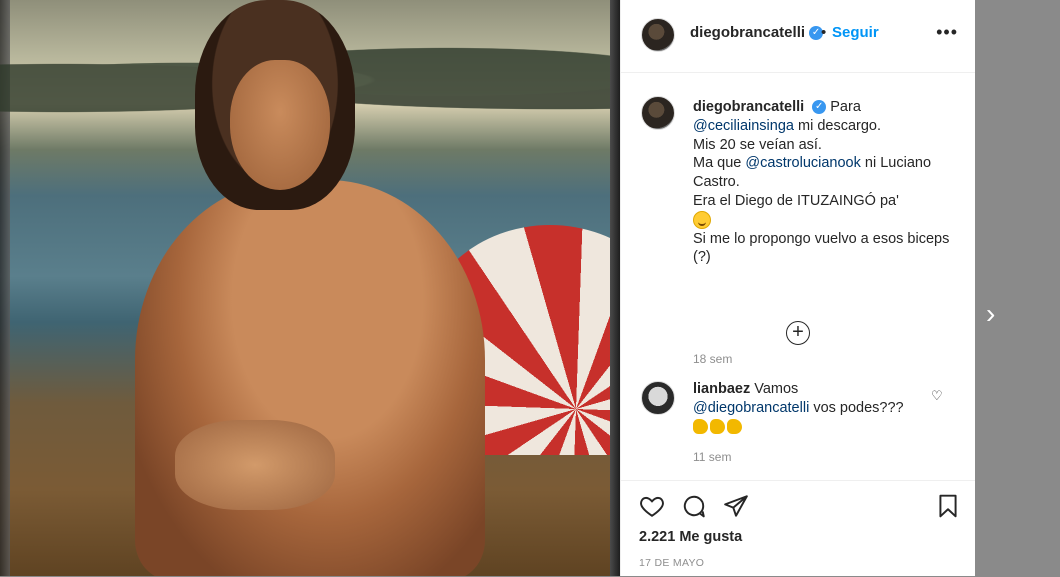 The image size is (1060, 577). I want to click on author-username: diegobrancatelli ✓, so click(757, 32).